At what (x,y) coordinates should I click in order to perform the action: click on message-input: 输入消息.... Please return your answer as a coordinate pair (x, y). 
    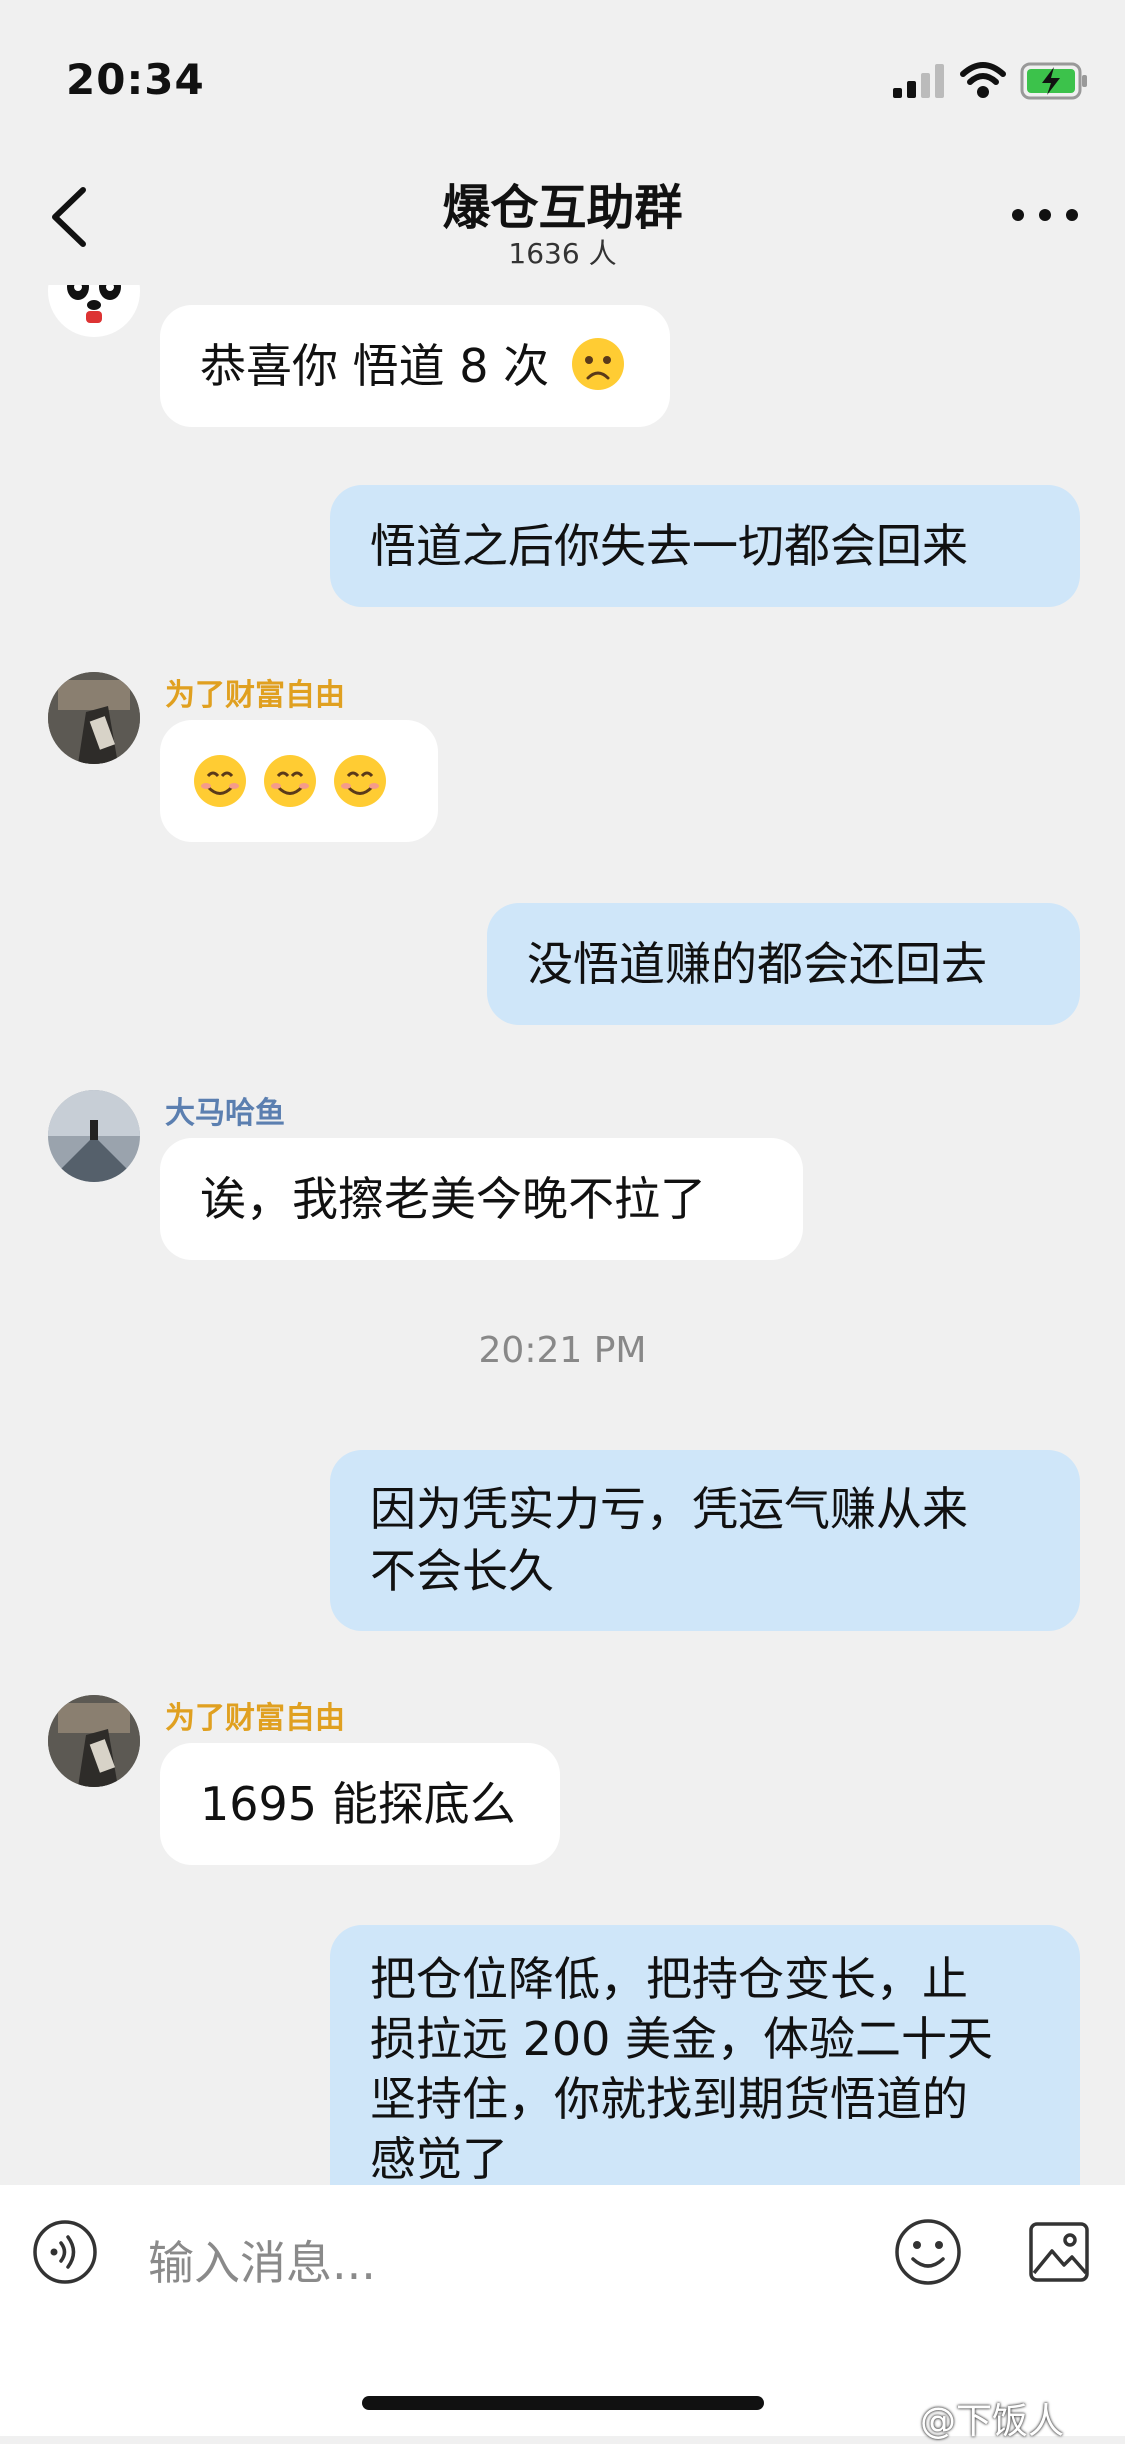
    Looking at the image, I should click on (262, 2260).